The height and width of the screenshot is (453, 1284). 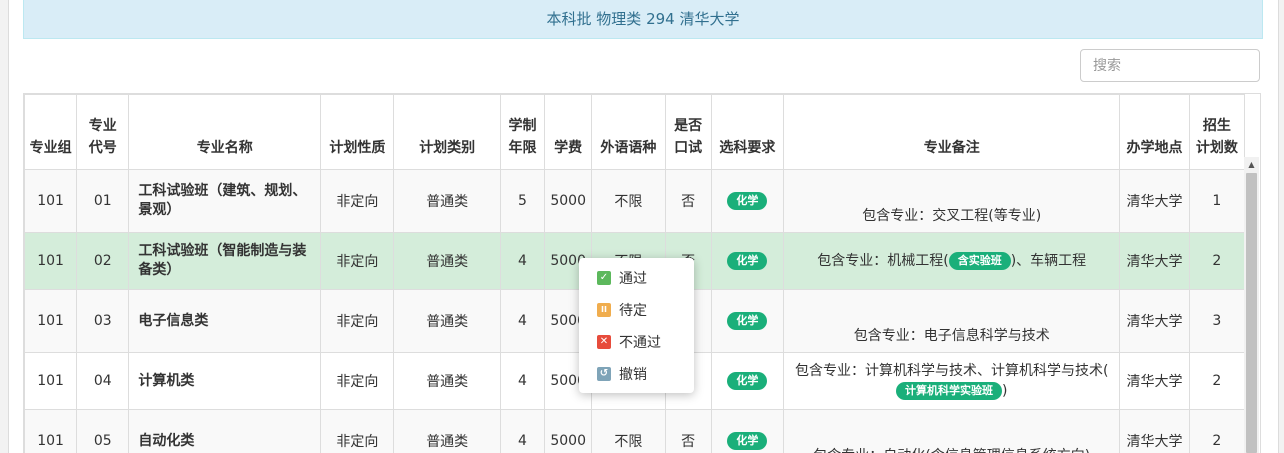 What do you see at coordinates (1217, 321) in the screenshot?
I see `cell-quota: 3` at bounding box center [1217, 321].